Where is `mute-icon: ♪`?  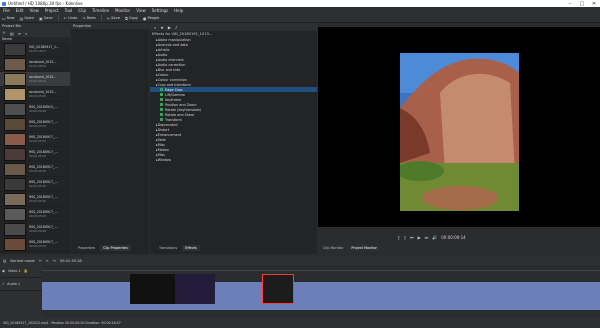
mute-icon: ♪ is located at coordinates (3, 284).